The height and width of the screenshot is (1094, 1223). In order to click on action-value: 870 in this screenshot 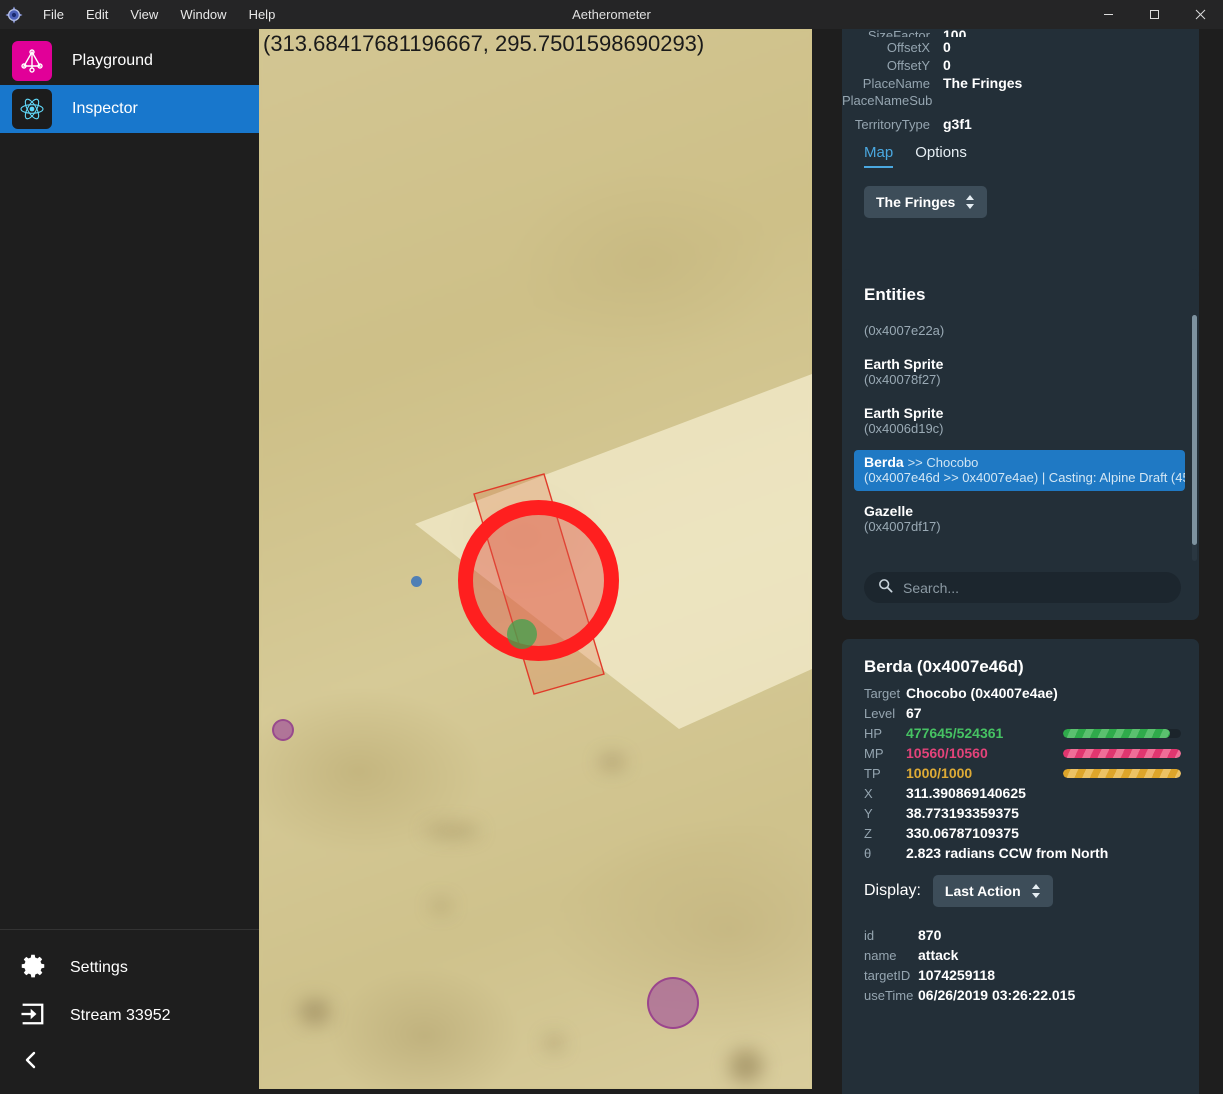, I will do `click(930, 935)`.